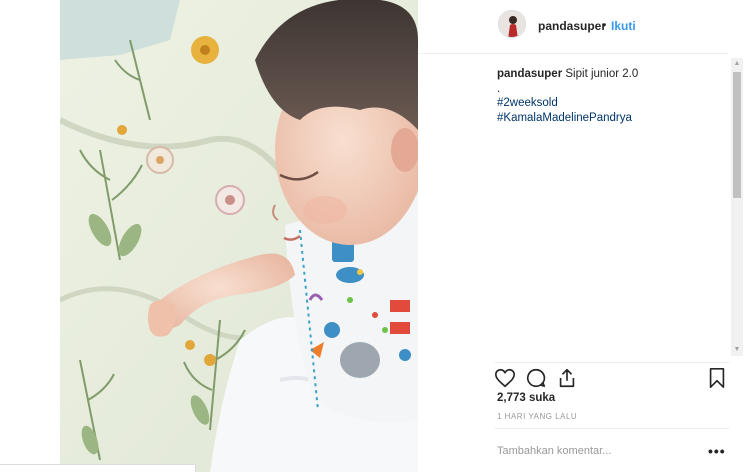 The height and width of the screenshot is (472, 745). Describe the element at coordinates (592, 451) in the screenshot. I see `comment-input` at that location.